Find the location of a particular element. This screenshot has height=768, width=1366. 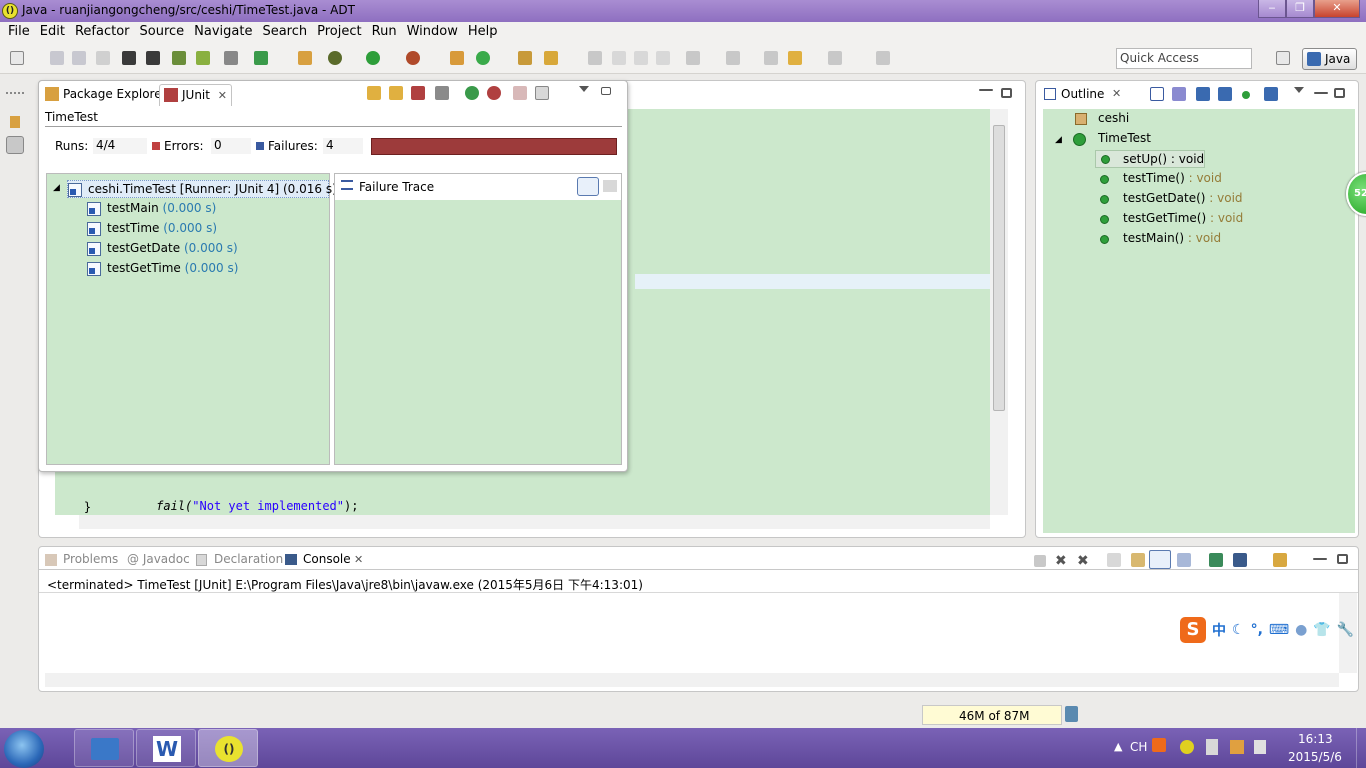

hide-fields-icon is located at coordinates (1203, 94).